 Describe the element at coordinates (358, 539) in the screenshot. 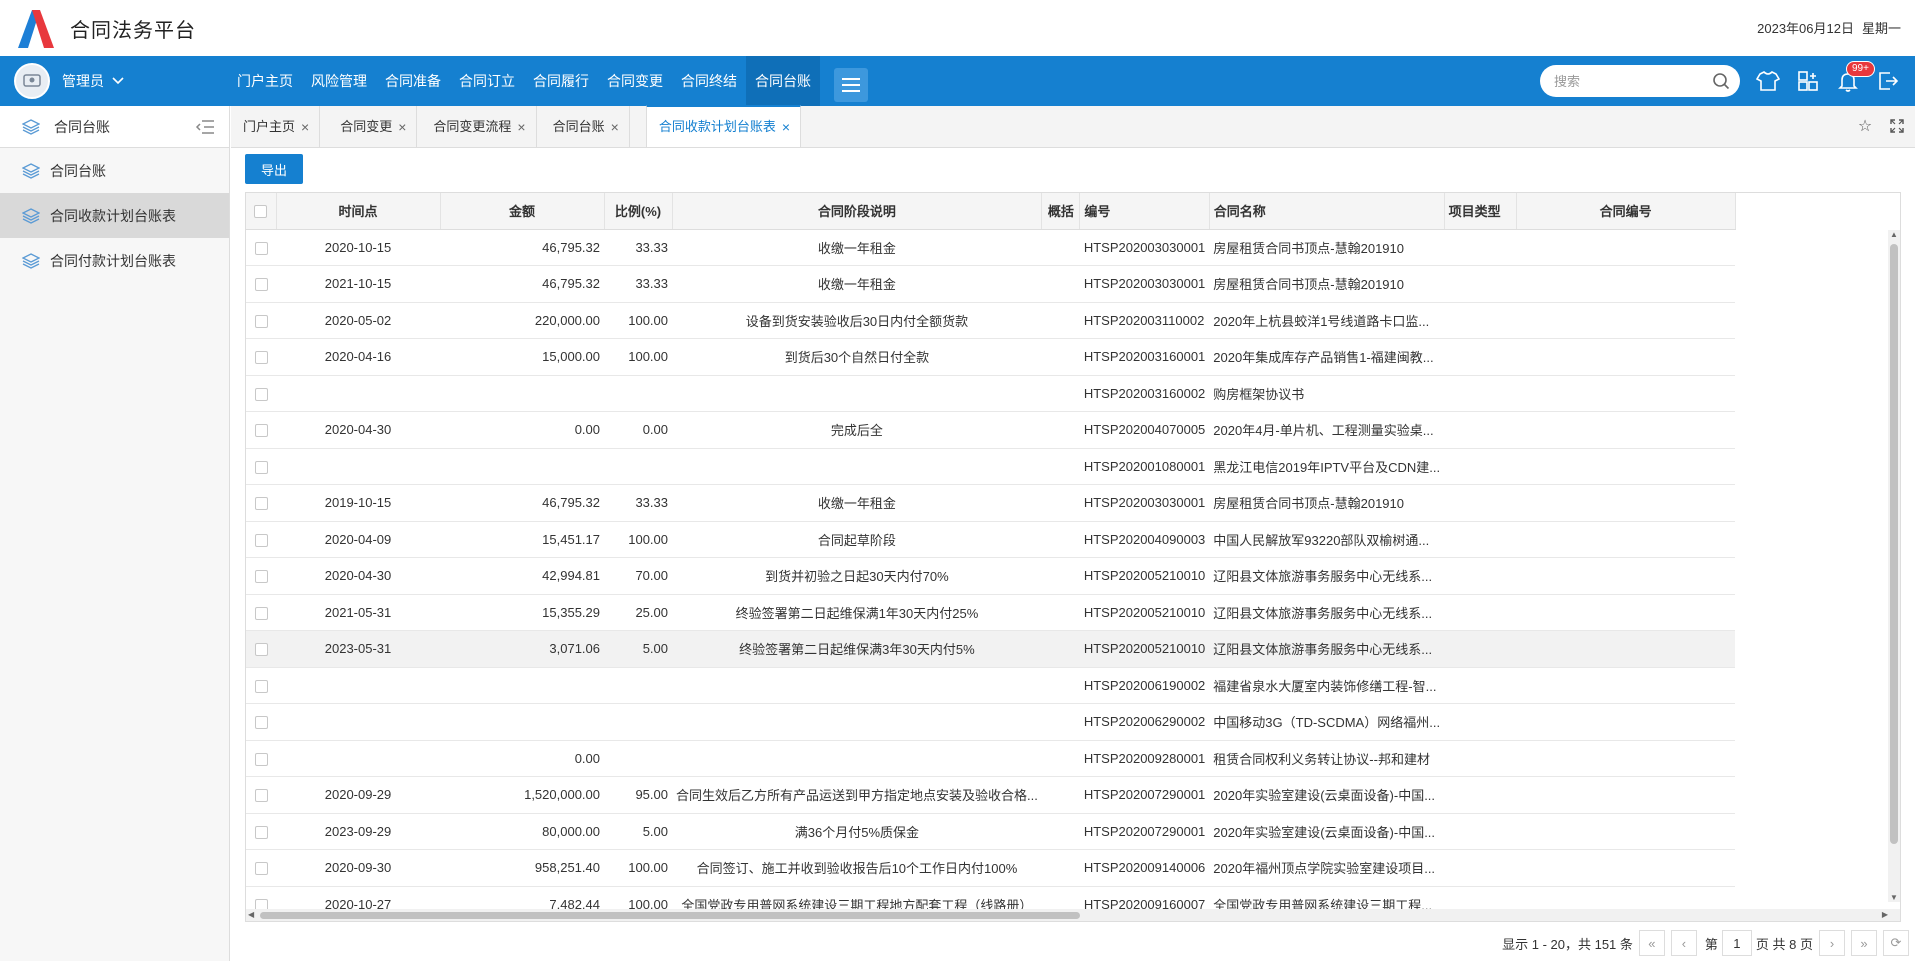

I see `cell-time: 2020-04-09` at that location.